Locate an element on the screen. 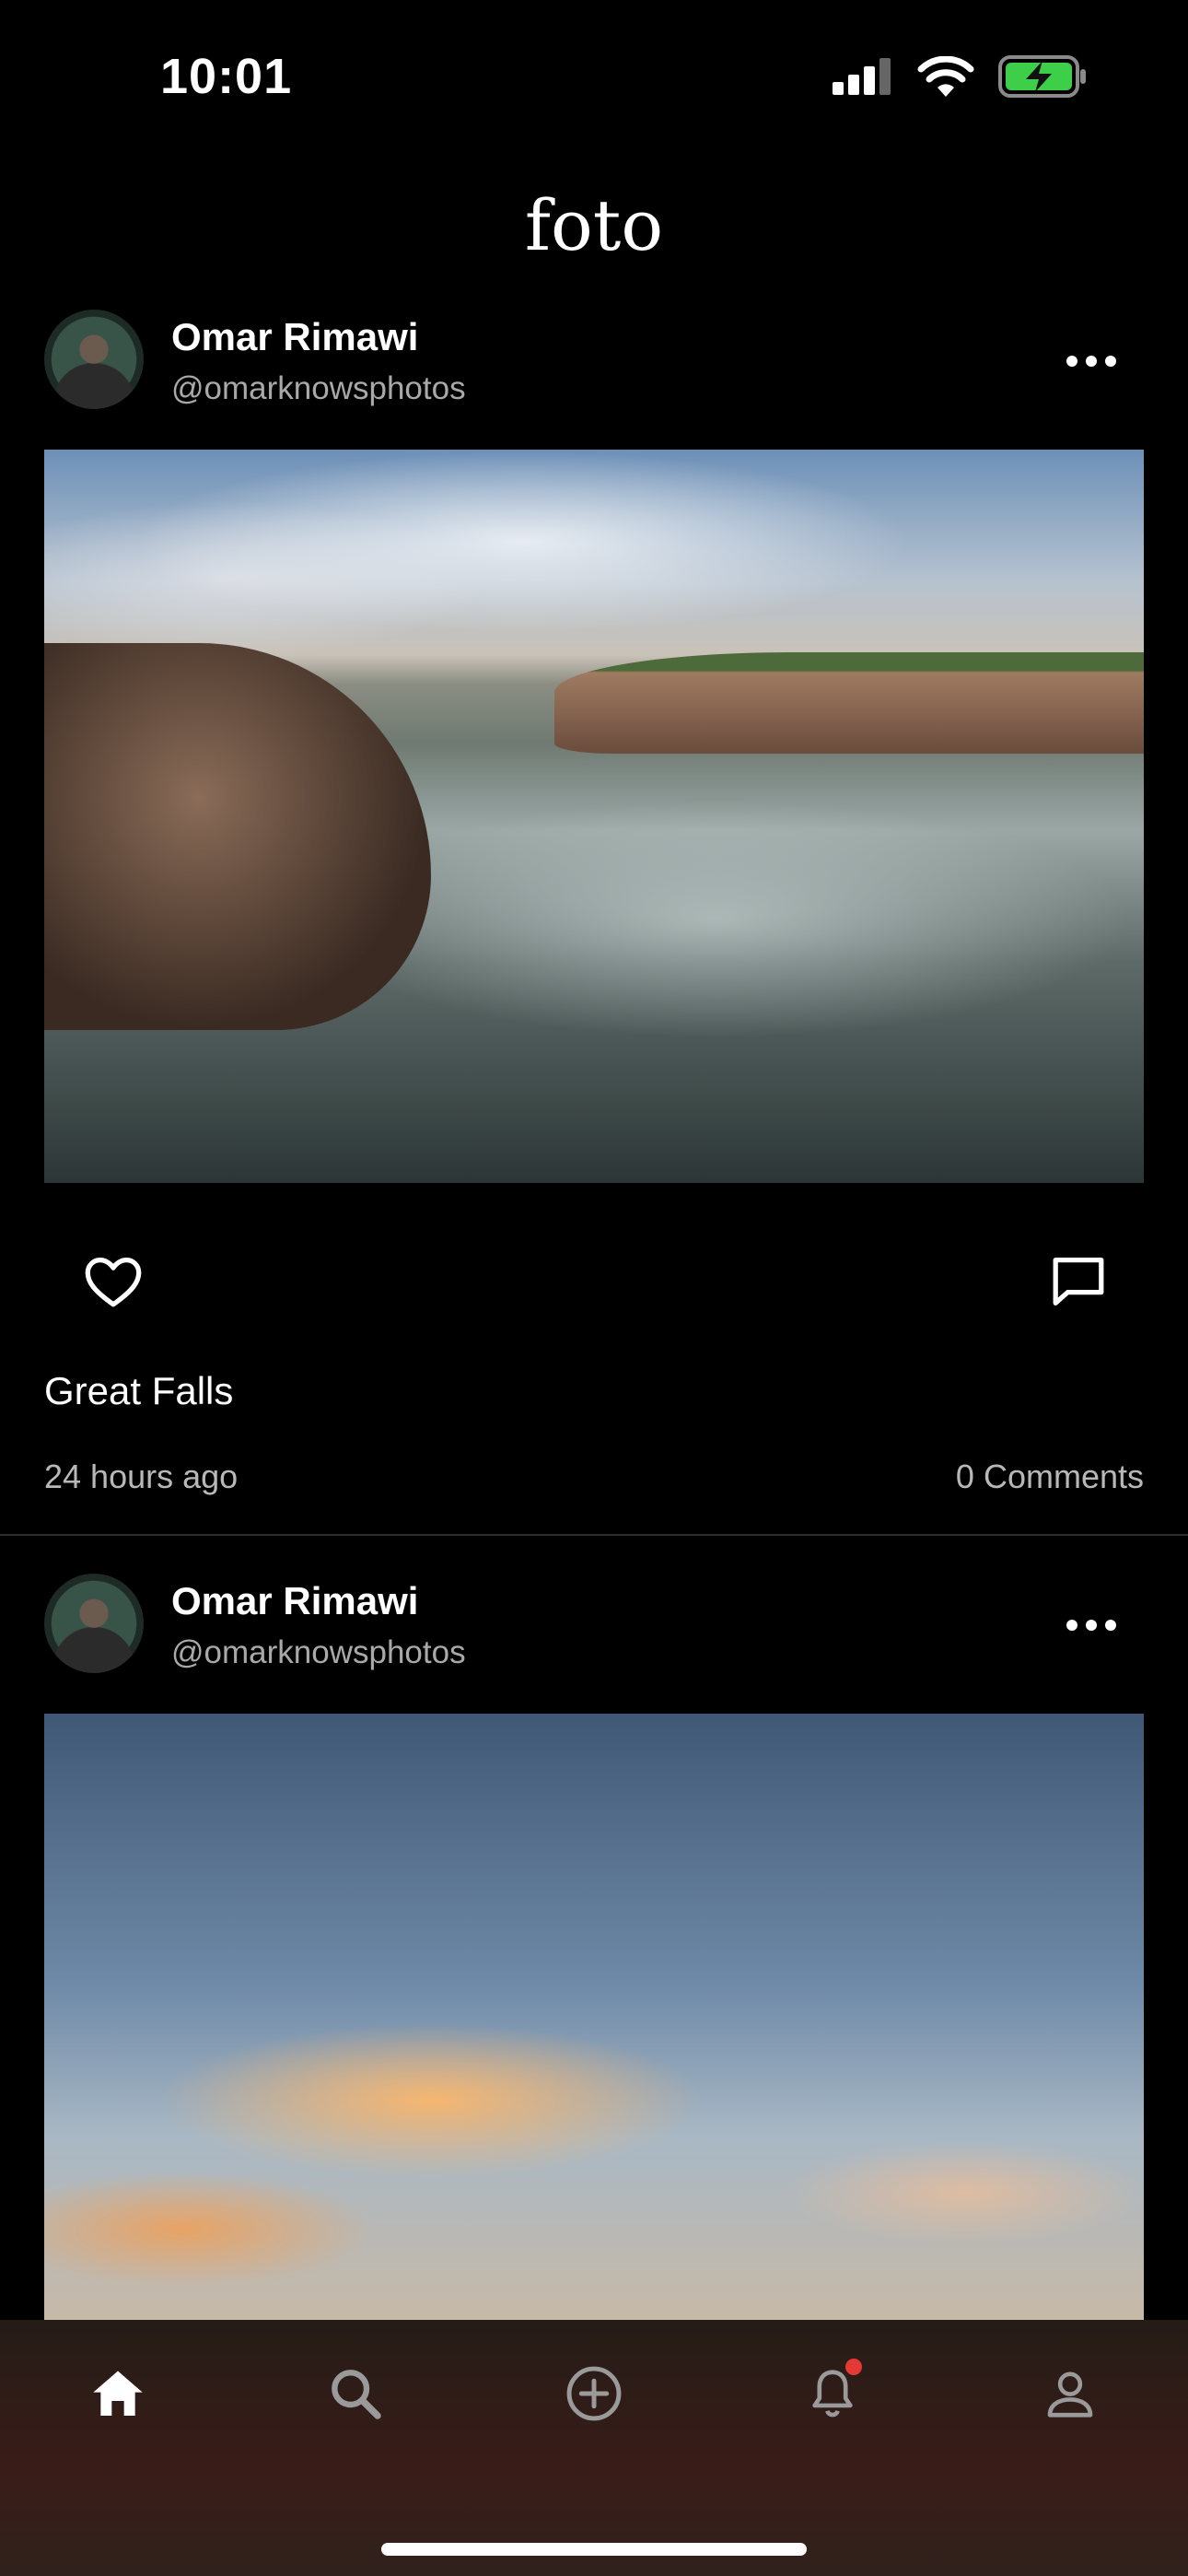  like-button is located at coordinates (113, 1281).